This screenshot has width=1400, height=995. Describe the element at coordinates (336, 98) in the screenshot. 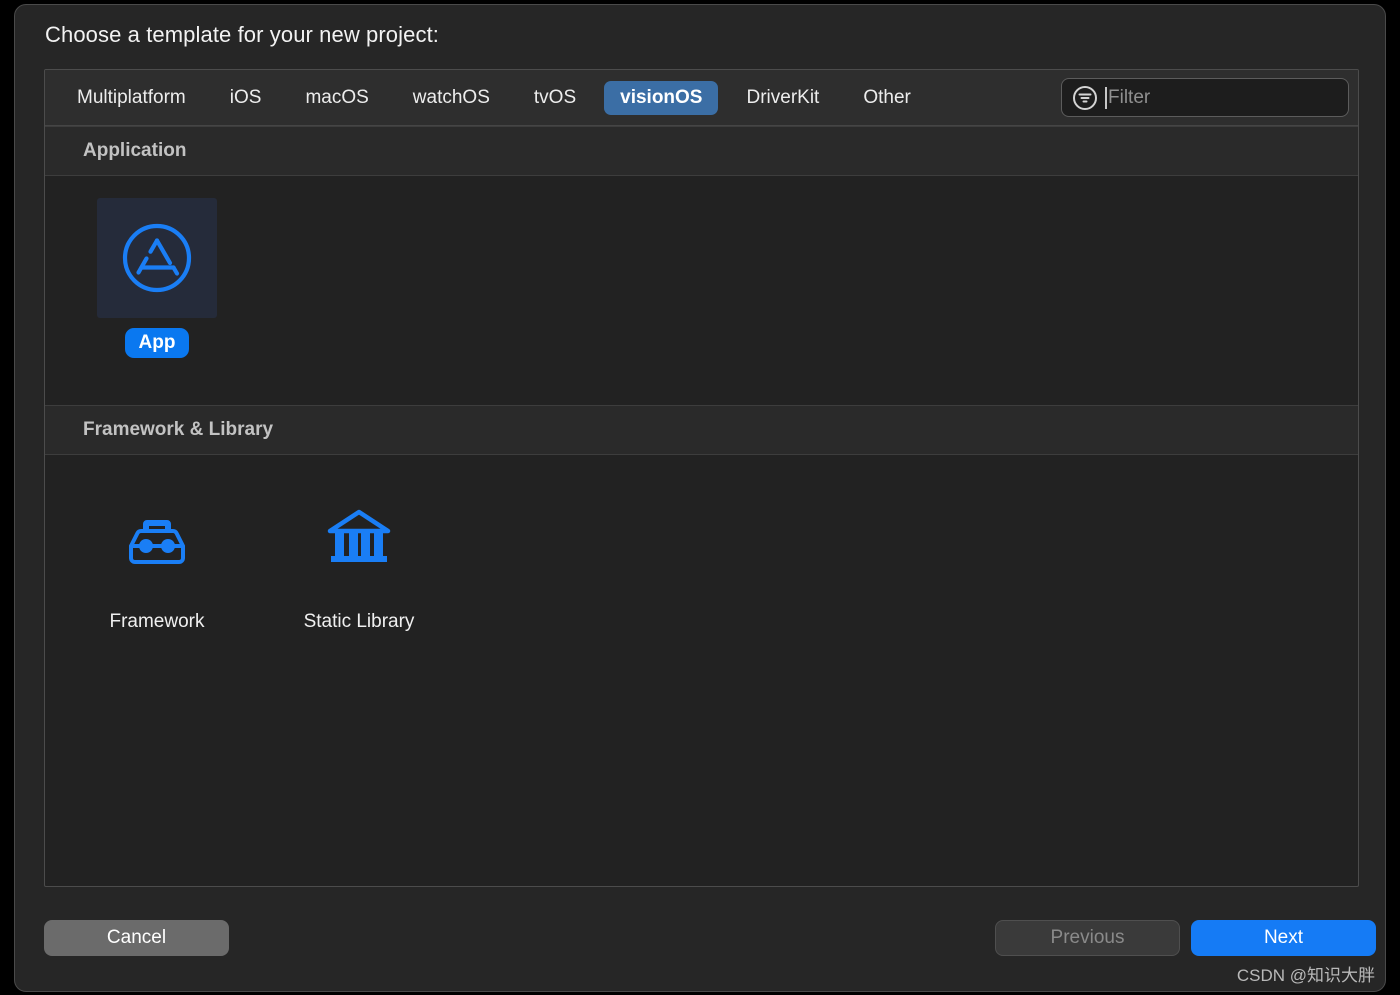

I see `tab-macos: macOS` at that location.